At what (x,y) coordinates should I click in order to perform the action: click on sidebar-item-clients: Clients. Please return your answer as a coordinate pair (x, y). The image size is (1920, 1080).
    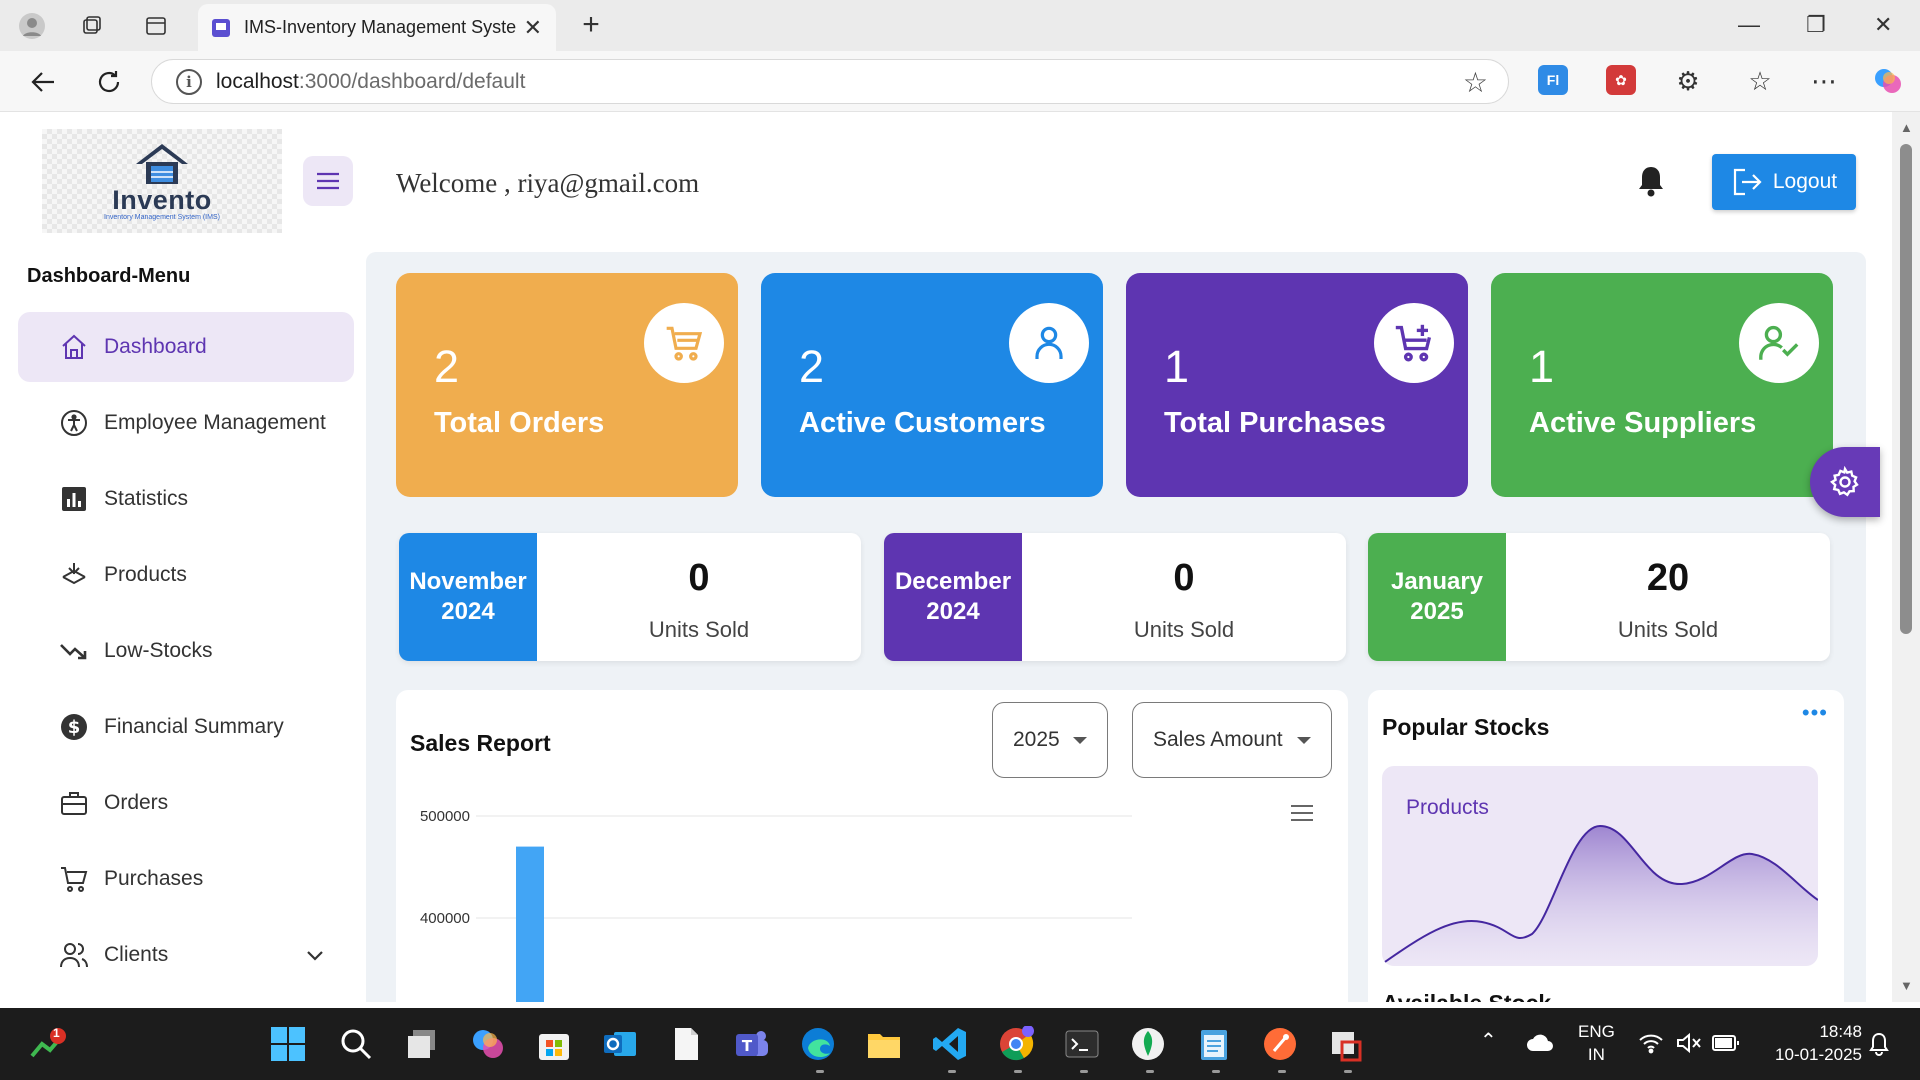
    Looking at the image, I should click on (186, 955).